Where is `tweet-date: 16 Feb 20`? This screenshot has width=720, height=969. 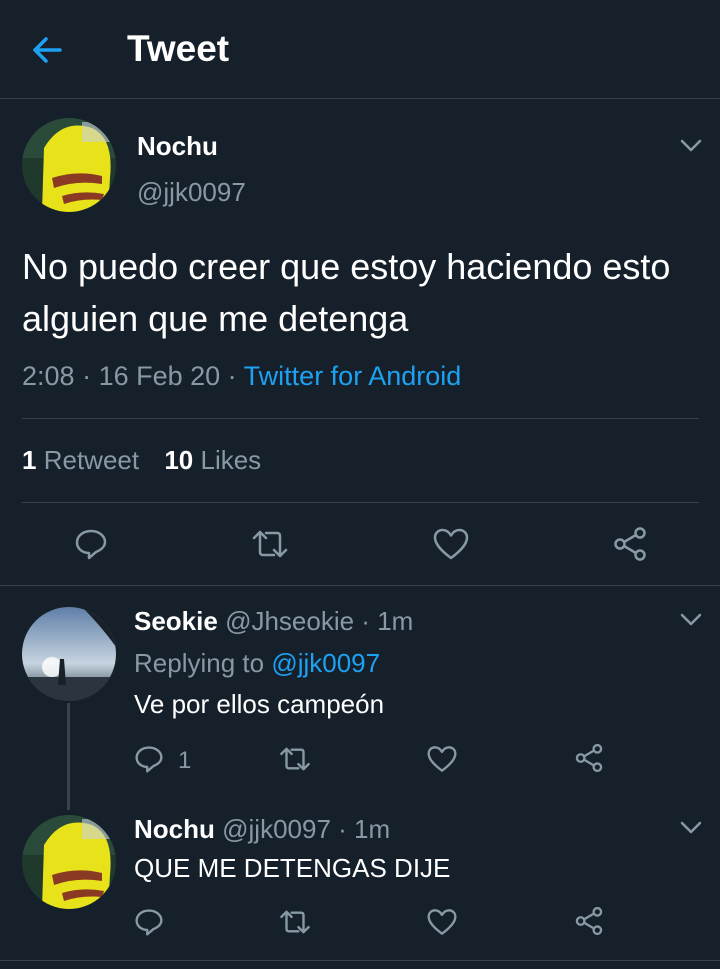 tweet-date: 16 Feb 20 is located at coordinates (159, 376).